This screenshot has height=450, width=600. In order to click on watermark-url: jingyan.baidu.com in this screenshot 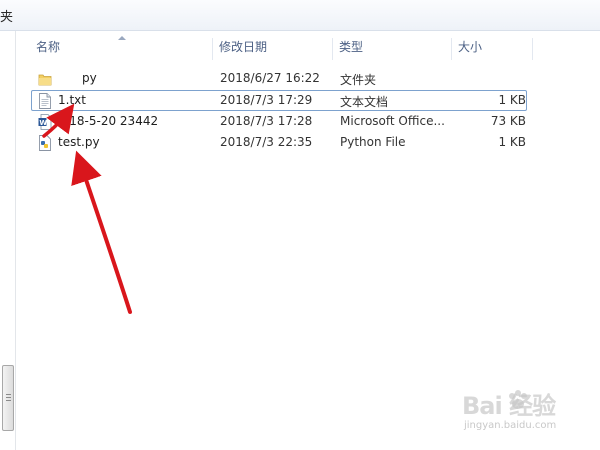, I will do `click(510, 425)`.